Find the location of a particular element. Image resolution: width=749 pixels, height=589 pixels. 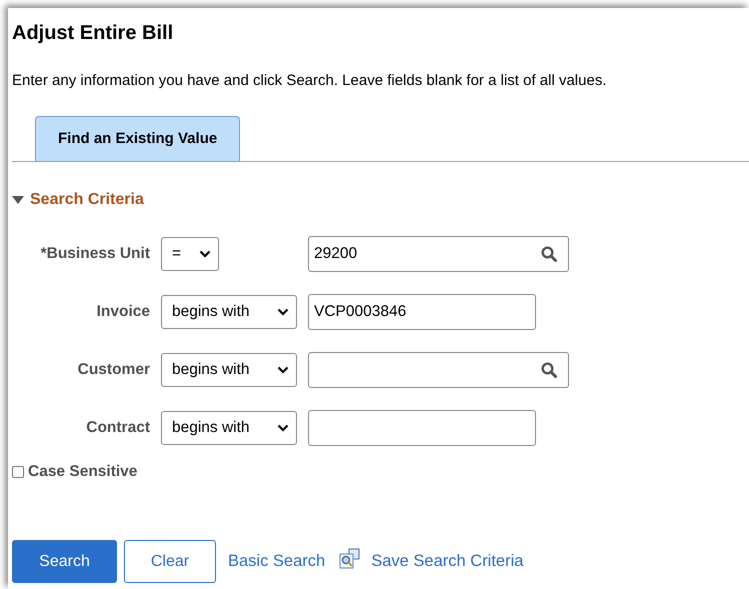

document-magnifier-icon is located at coordinates (350, 559).